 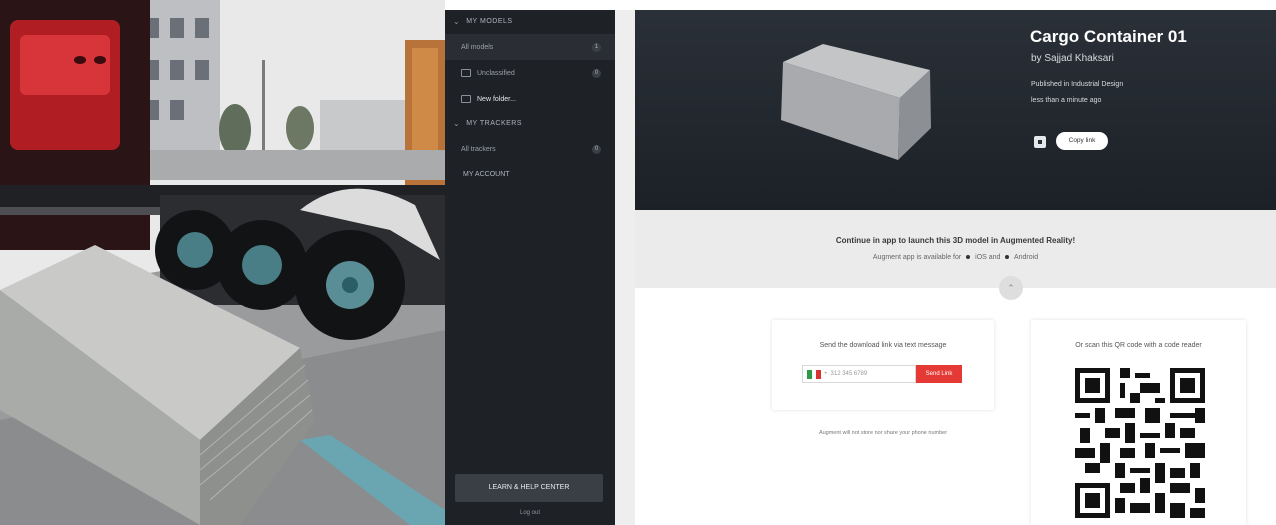 I want to click on android-icon, so click(x=1007, y=257).